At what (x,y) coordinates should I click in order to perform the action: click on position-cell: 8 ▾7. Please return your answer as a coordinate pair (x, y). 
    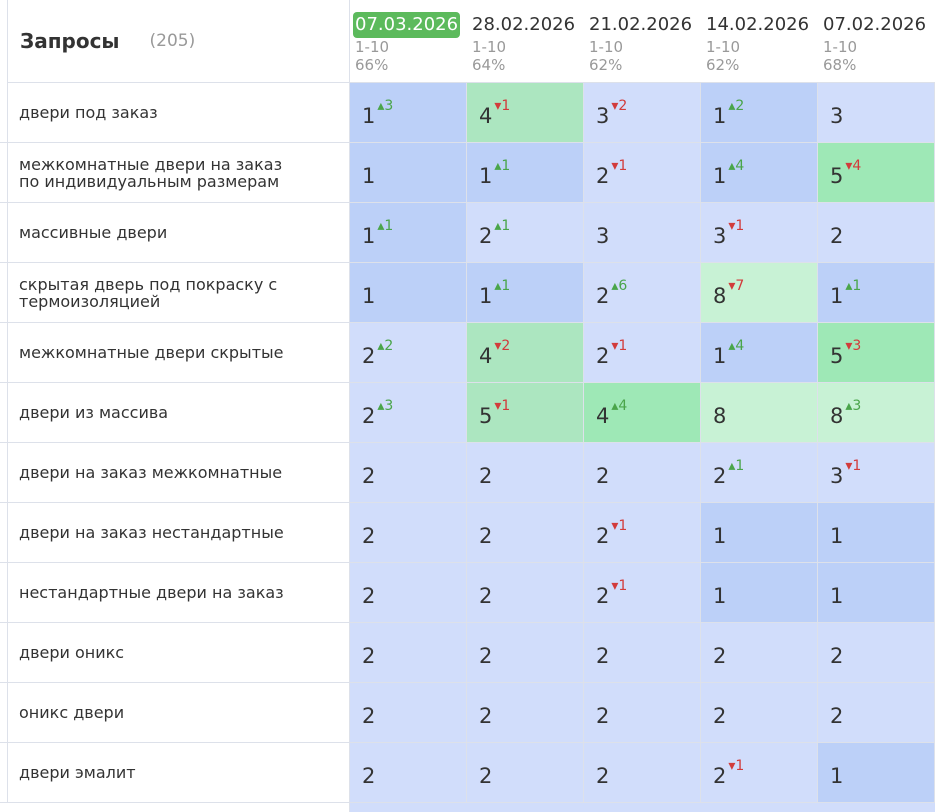
    Looking at the image, I should click on (759, 293).